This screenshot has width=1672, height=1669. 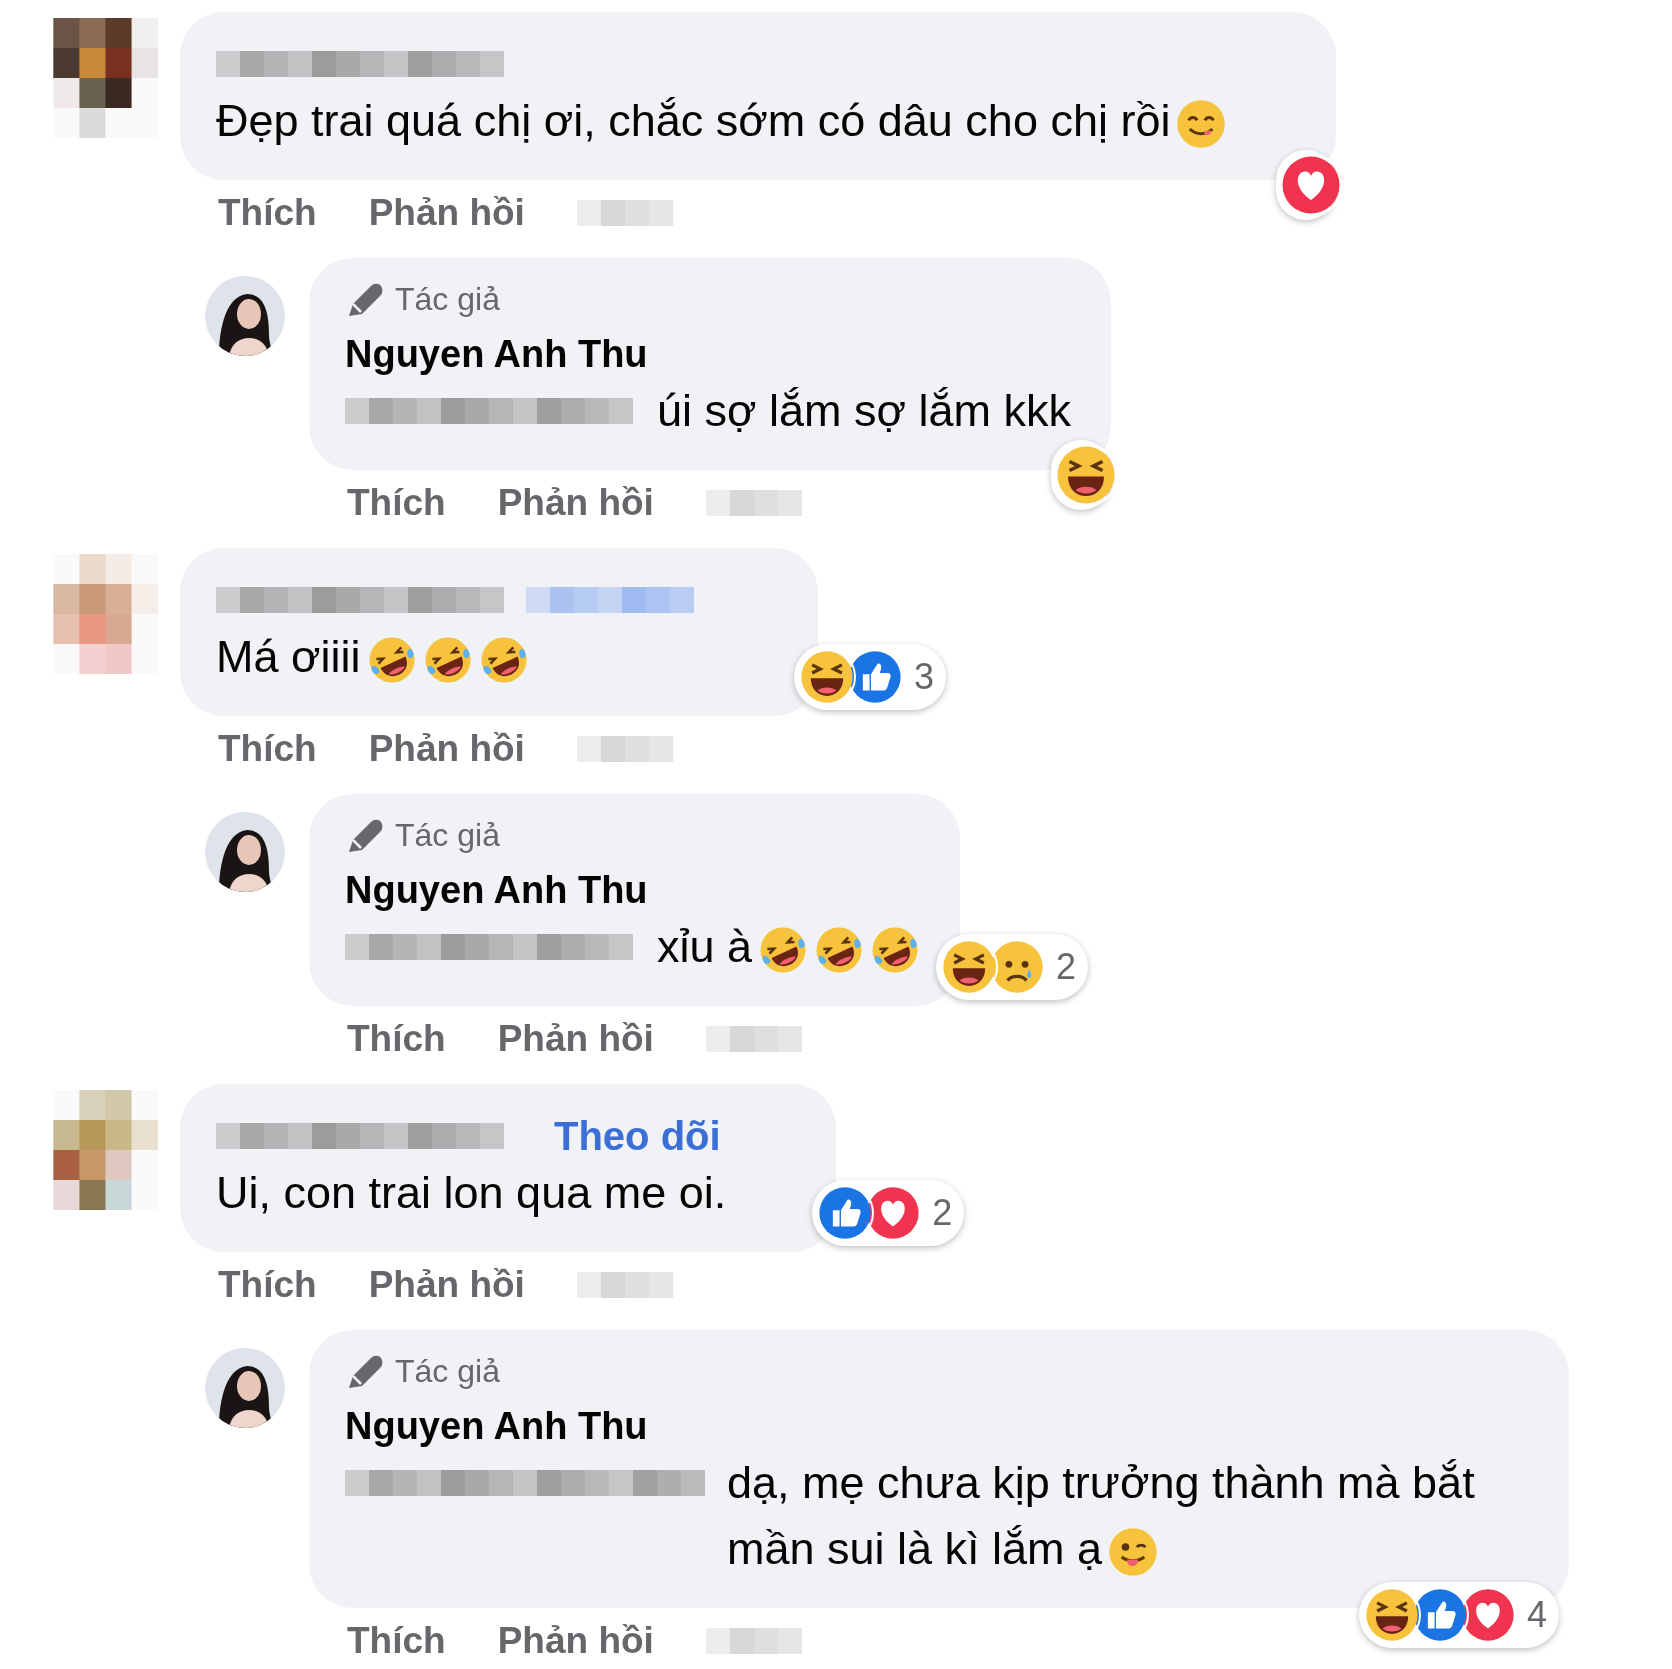 I want to click on comment-text: Đẹp trai quá chị ơi, chắc sớm có dâu cho chị rồi, so click(x=721, y=121).